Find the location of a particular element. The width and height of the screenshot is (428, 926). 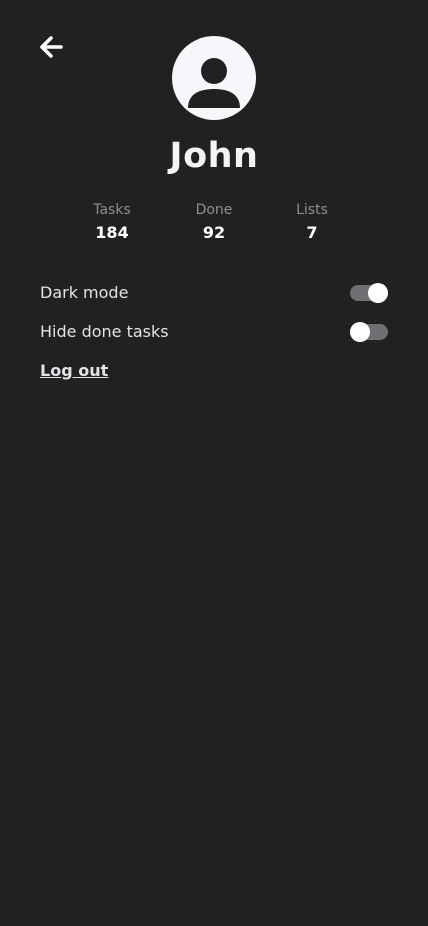

logout-link: Log out is located at coordinates (74, 371).